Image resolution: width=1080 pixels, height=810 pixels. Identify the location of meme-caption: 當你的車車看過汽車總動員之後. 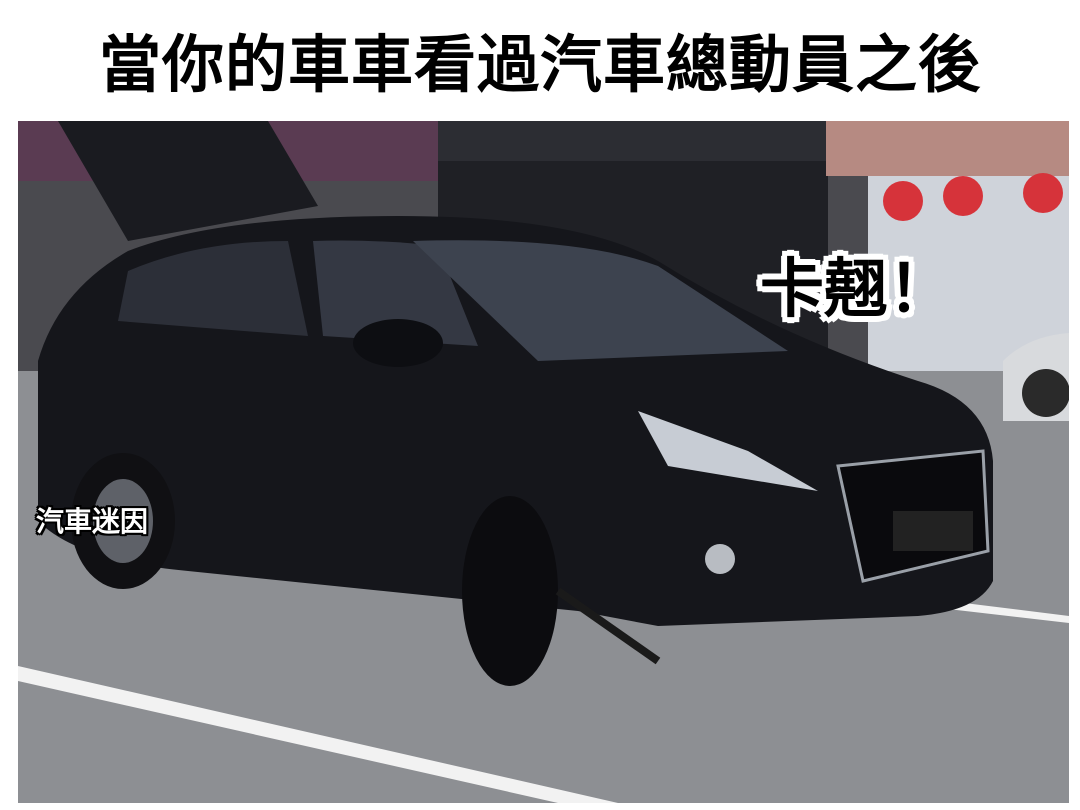
(539, 64).